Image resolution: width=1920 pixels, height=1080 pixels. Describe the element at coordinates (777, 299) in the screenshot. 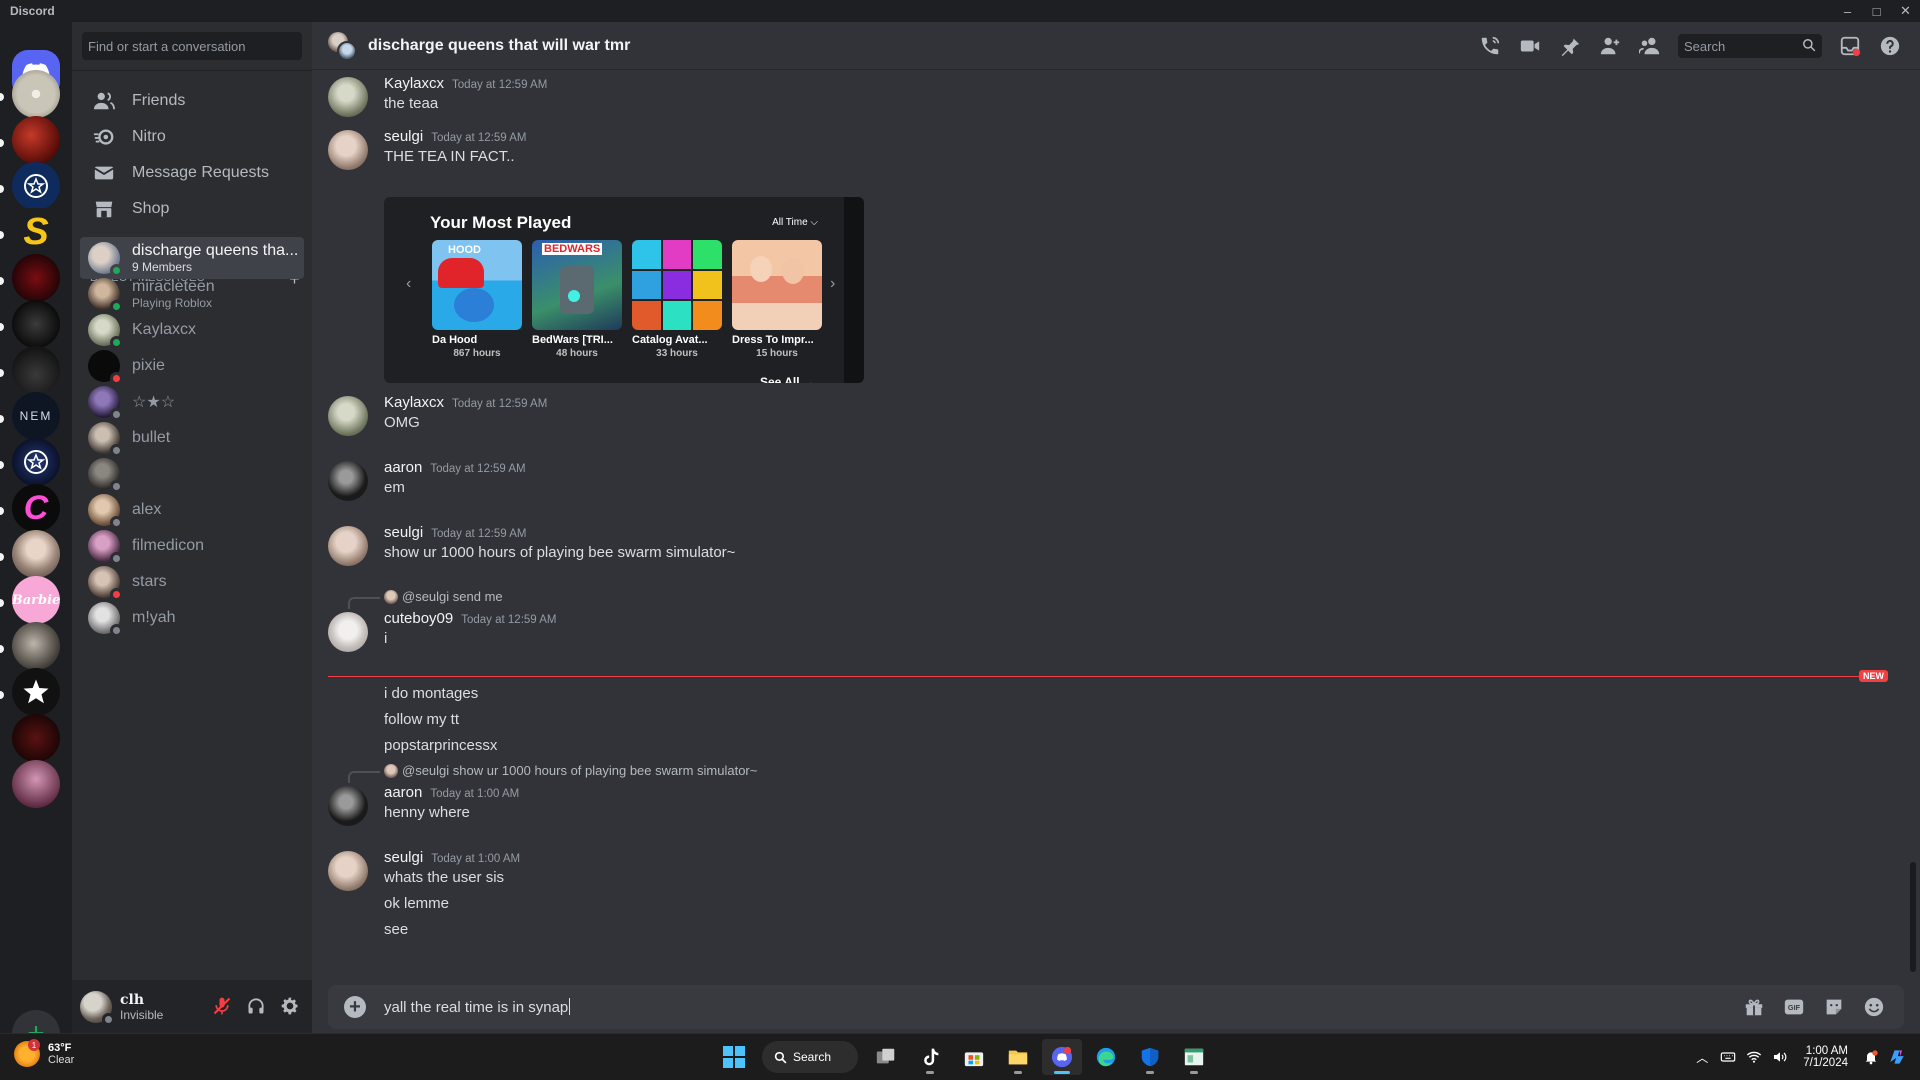

I see `game-card: Dress To Impr... 15 hours` at that location.